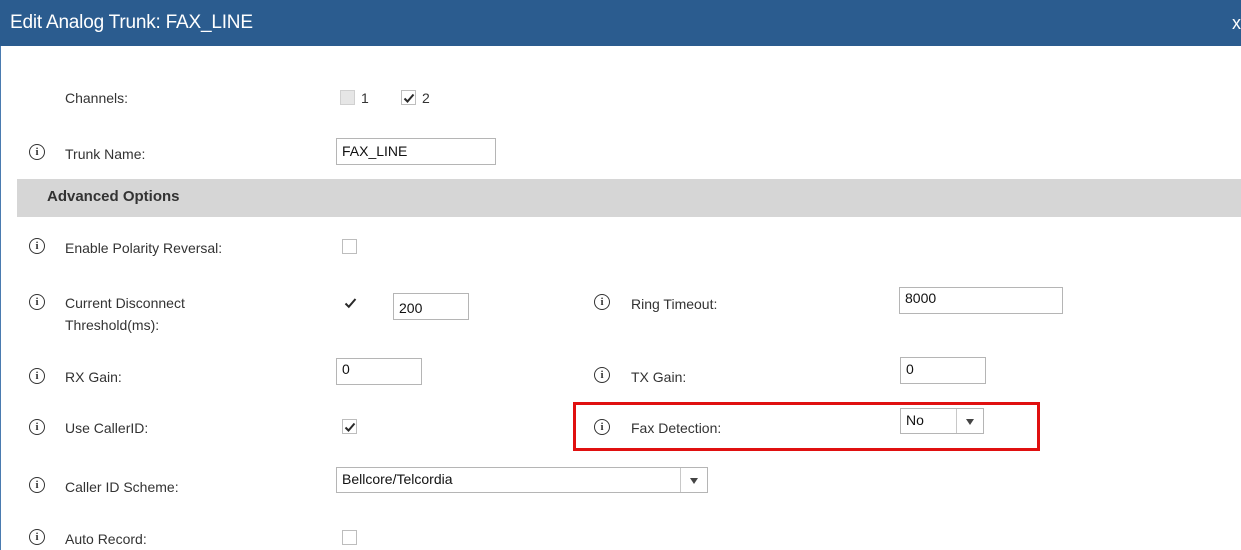 The height and width of the screenshot is (550, 1241). I want to click on dialog-title: Edit Analog Trunk: FAX_LINE, so click(131, 22).